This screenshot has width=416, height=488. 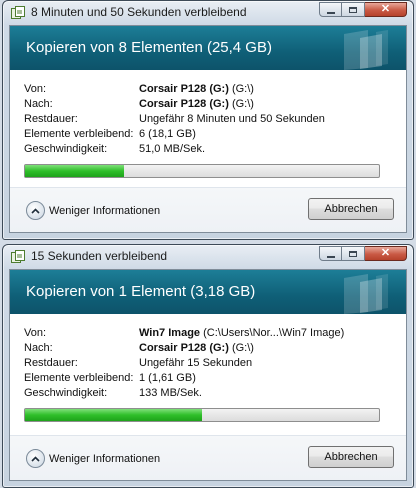 I want to click on from-row: Von: Corsair P128 (G:) (G:\), so click(x=215, y=89).